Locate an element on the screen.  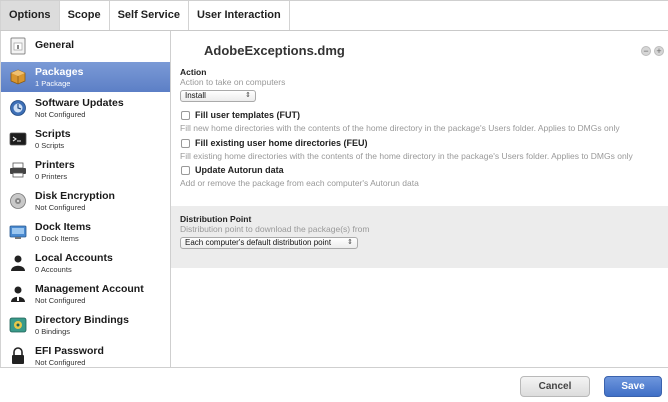
sidebar-item-sub: 0 Accounts is located at coordinates (53, 269).